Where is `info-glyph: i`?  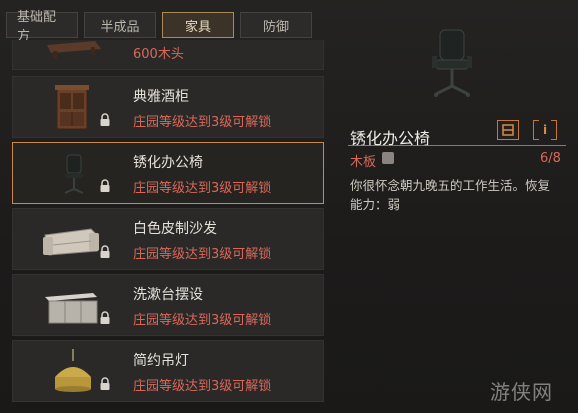 info-glyph: i is located at coordinates (545, 130).